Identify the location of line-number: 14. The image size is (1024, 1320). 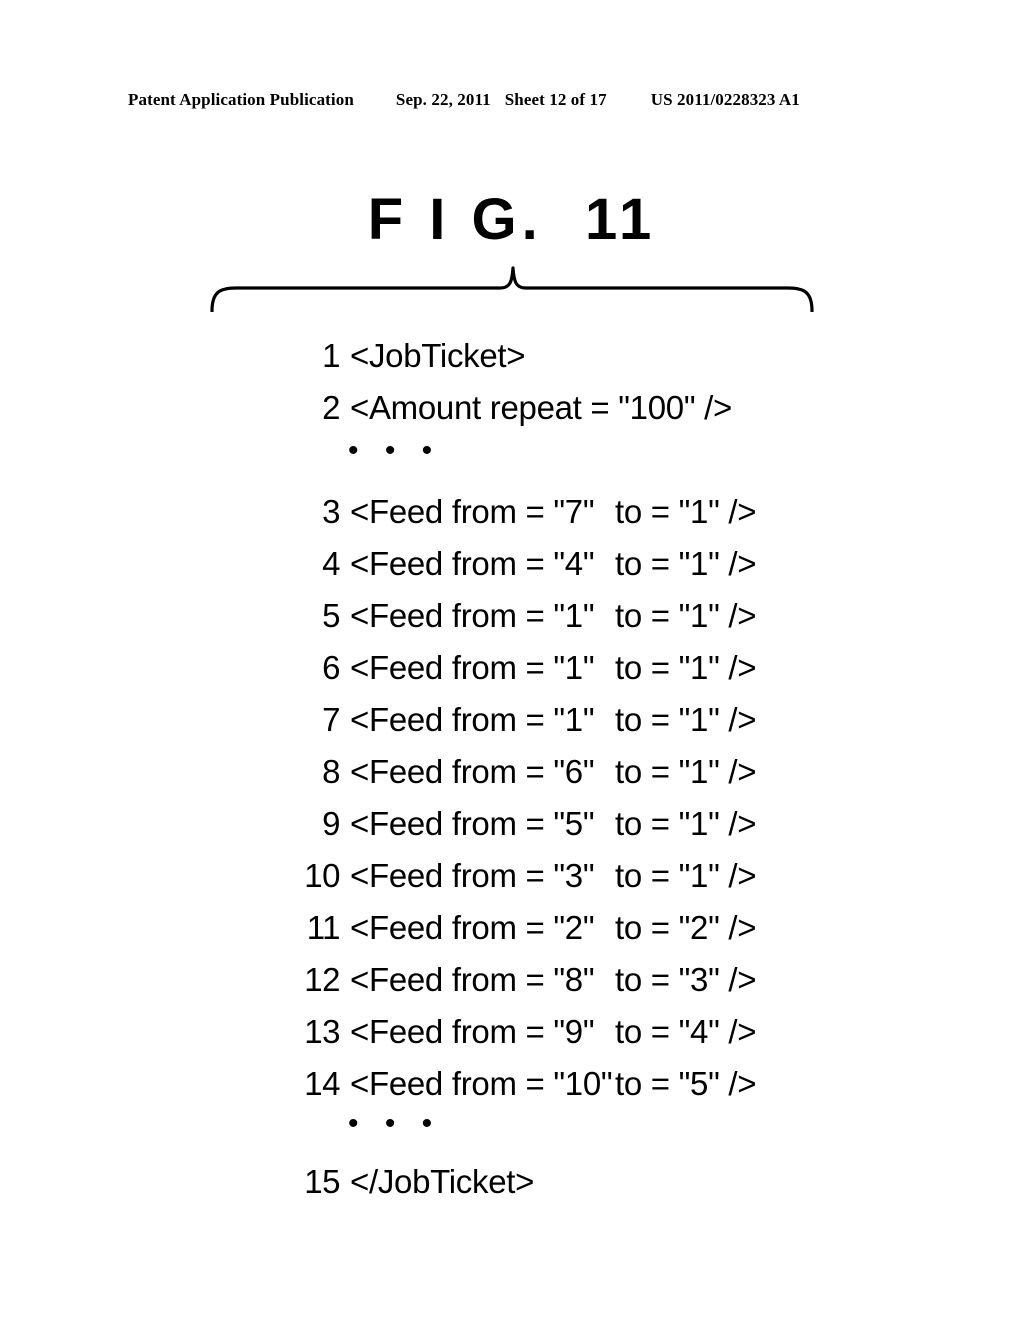
(322, 1083).